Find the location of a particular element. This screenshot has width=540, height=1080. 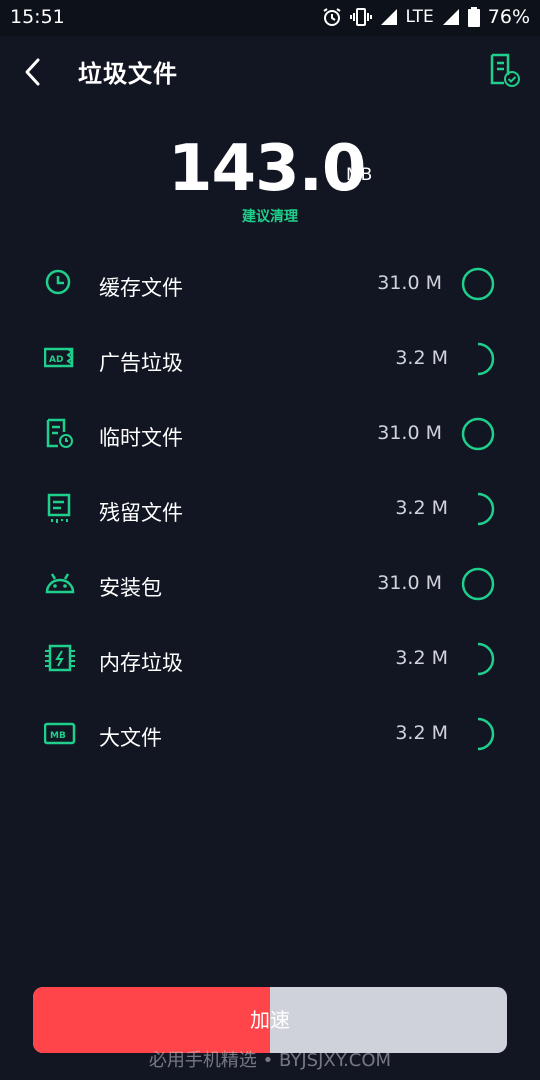

battery-percentage: 76% is located at coordinates (508, 17).